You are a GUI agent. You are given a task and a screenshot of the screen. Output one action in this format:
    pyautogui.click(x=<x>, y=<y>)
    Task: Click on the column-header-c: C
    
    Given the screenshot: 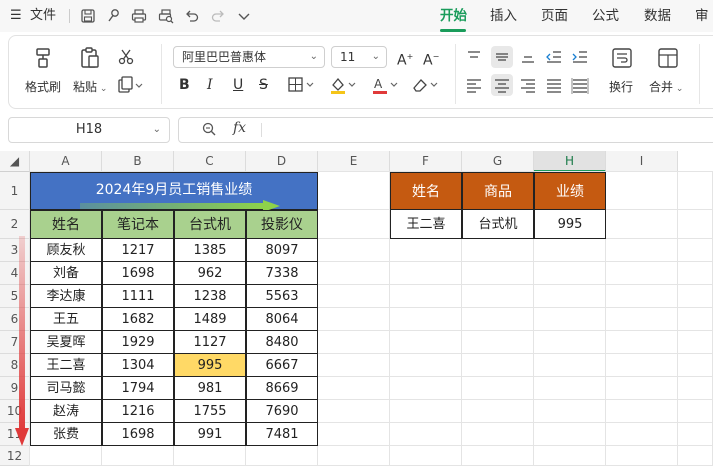 What is the action you would take?
    pyautogui.click(x=210, y=161)
    